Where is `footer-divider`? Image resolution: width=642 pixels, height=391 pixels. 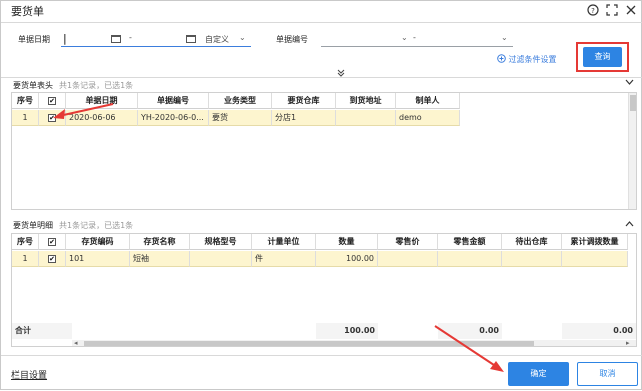 footer-divider is located at coordinates (321, 355).